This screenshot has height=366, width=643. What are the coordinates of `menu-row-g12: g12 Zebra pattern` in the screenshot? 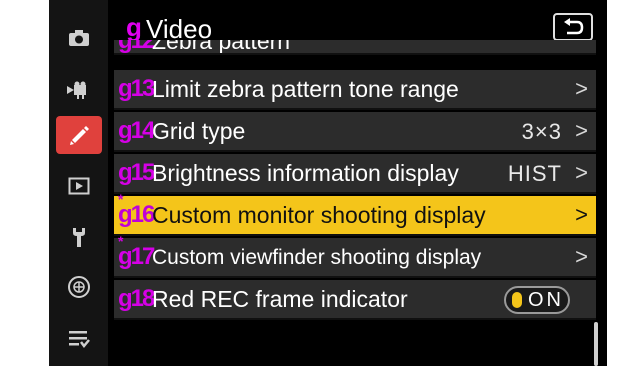 It's located at (355, 47).